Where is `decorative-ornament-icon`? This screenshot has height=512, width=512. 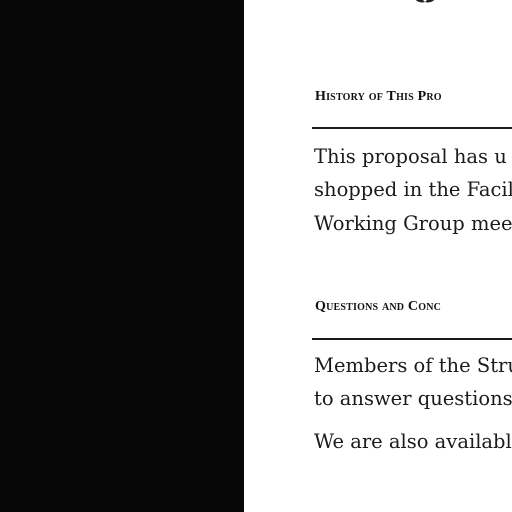 decorative-ornament-icon is located at coordinates (425, 1).